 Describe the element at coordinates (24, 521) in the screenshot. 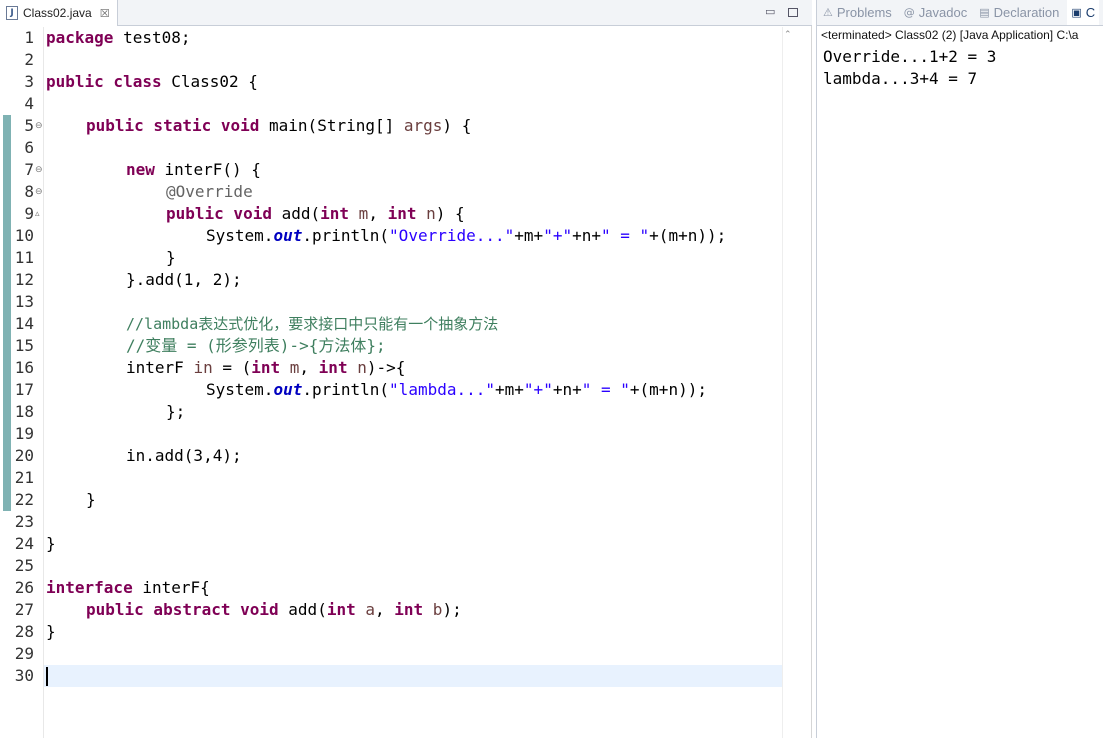

I see `line-number: 23` at that location.